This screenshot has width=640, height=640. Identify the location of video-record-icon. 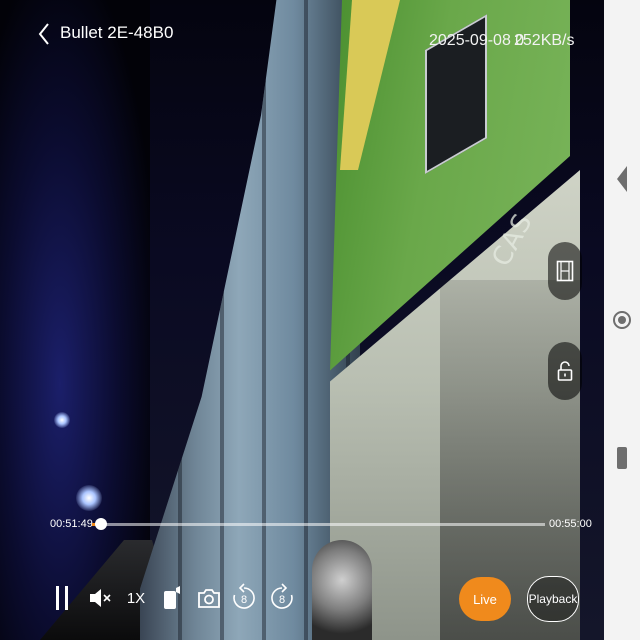
(172, 597).